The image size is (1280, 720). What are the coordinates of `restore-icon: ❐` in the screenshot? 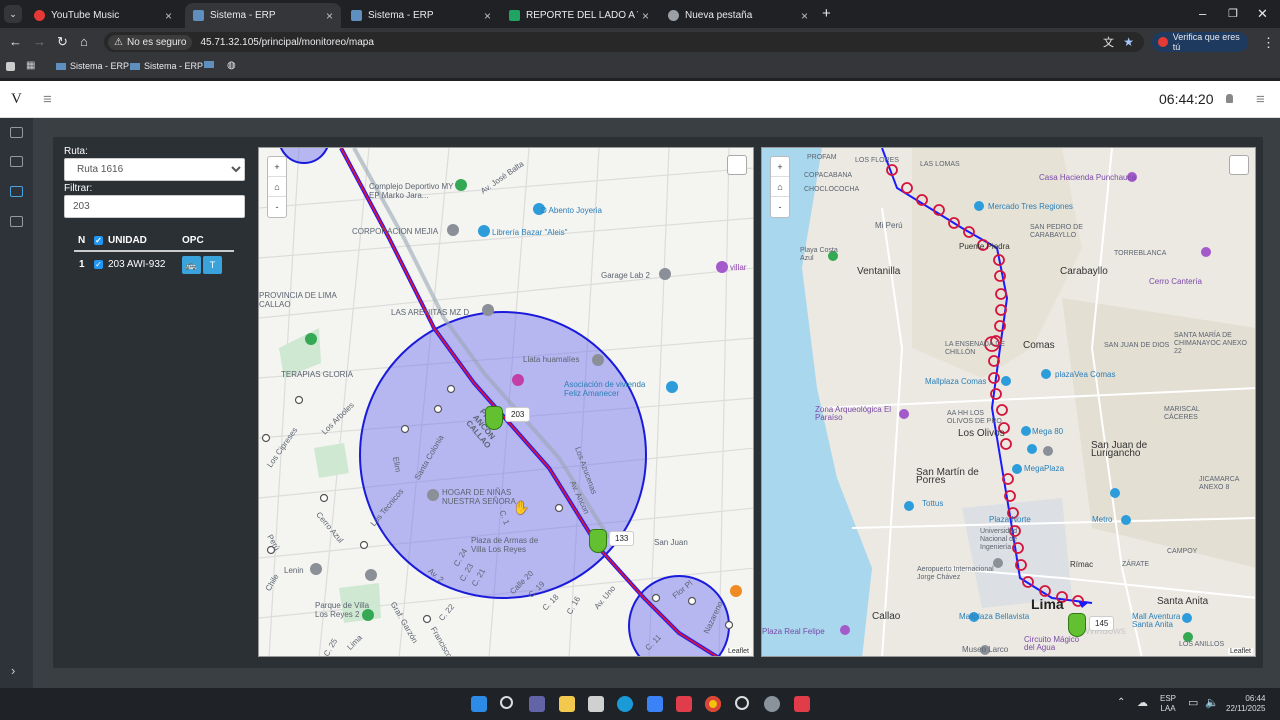 It's located at (1233, 13).